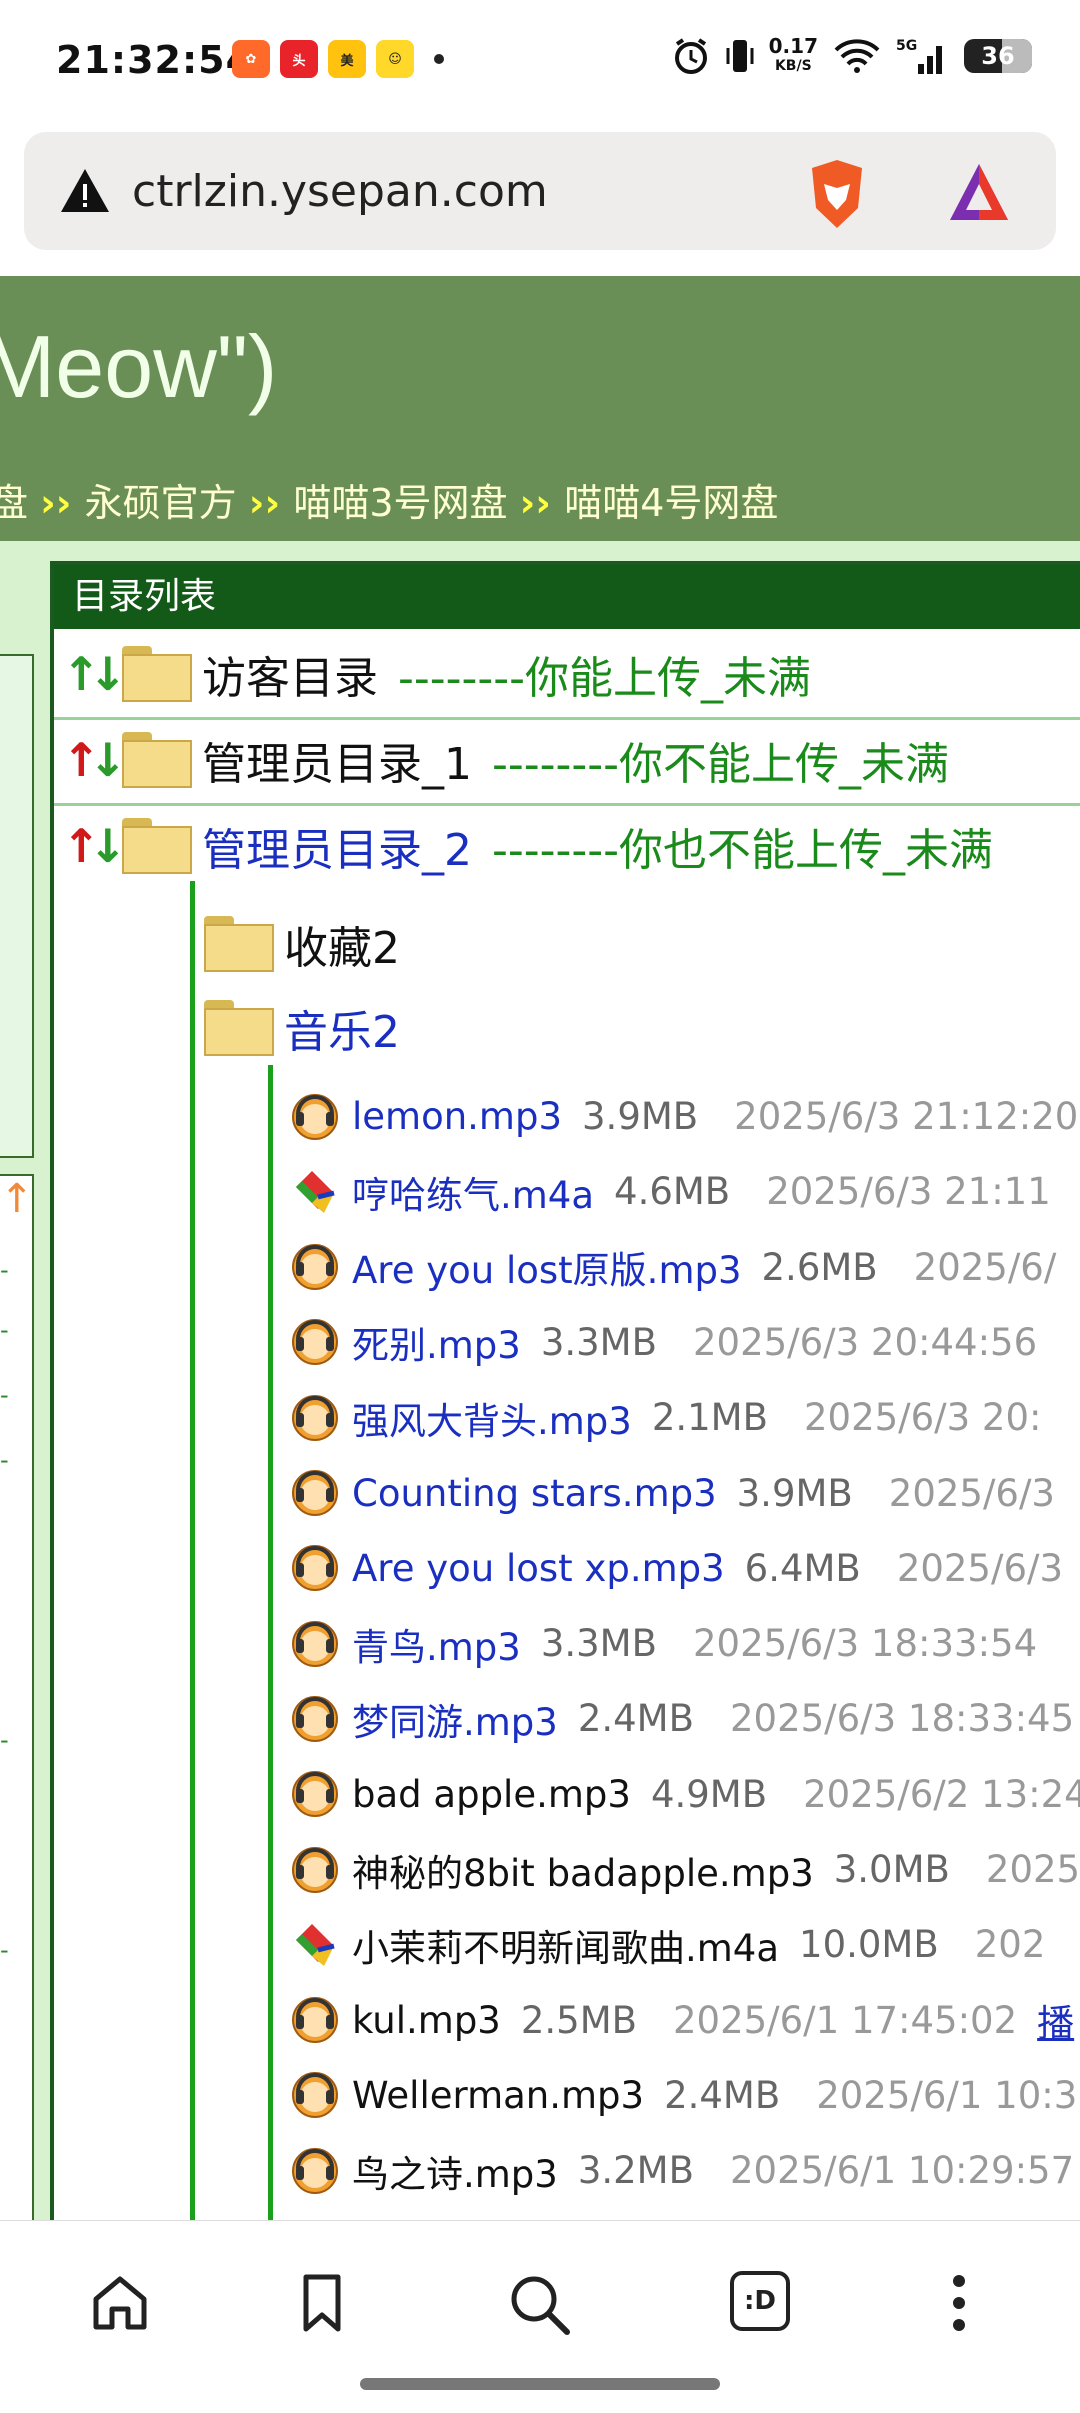 The height and width of the screenshot is (2413, 1080). Describe the element at coordinates (865, 1644) in the screenshot. I see `file-date: 2025/6/3 18:33:54` at that location.